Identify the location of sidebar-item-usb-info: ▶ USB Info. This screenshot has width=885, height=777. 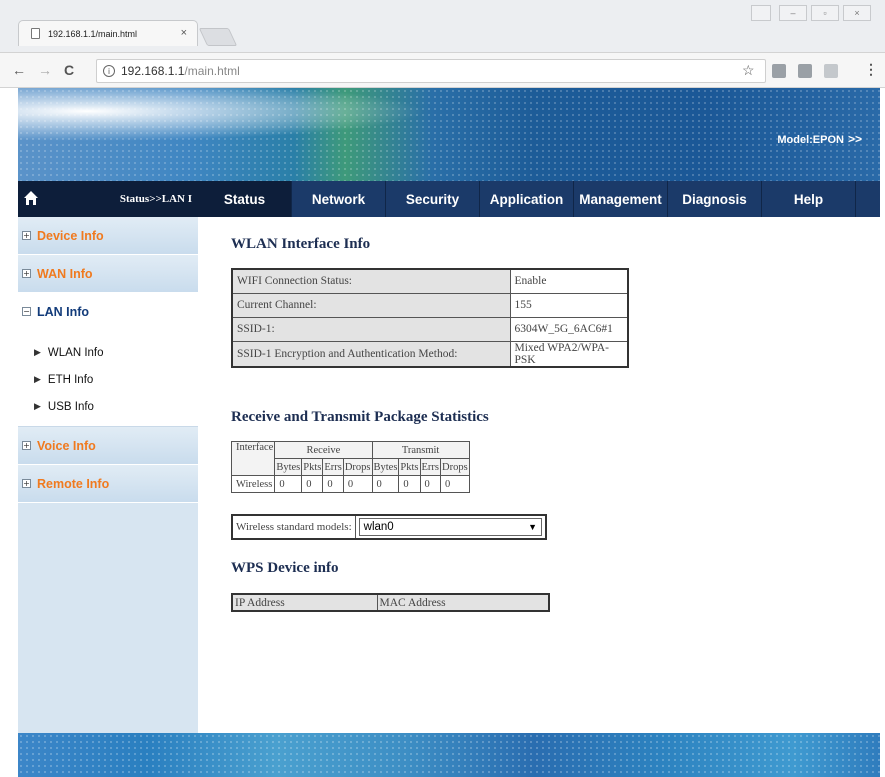
(116, 406).